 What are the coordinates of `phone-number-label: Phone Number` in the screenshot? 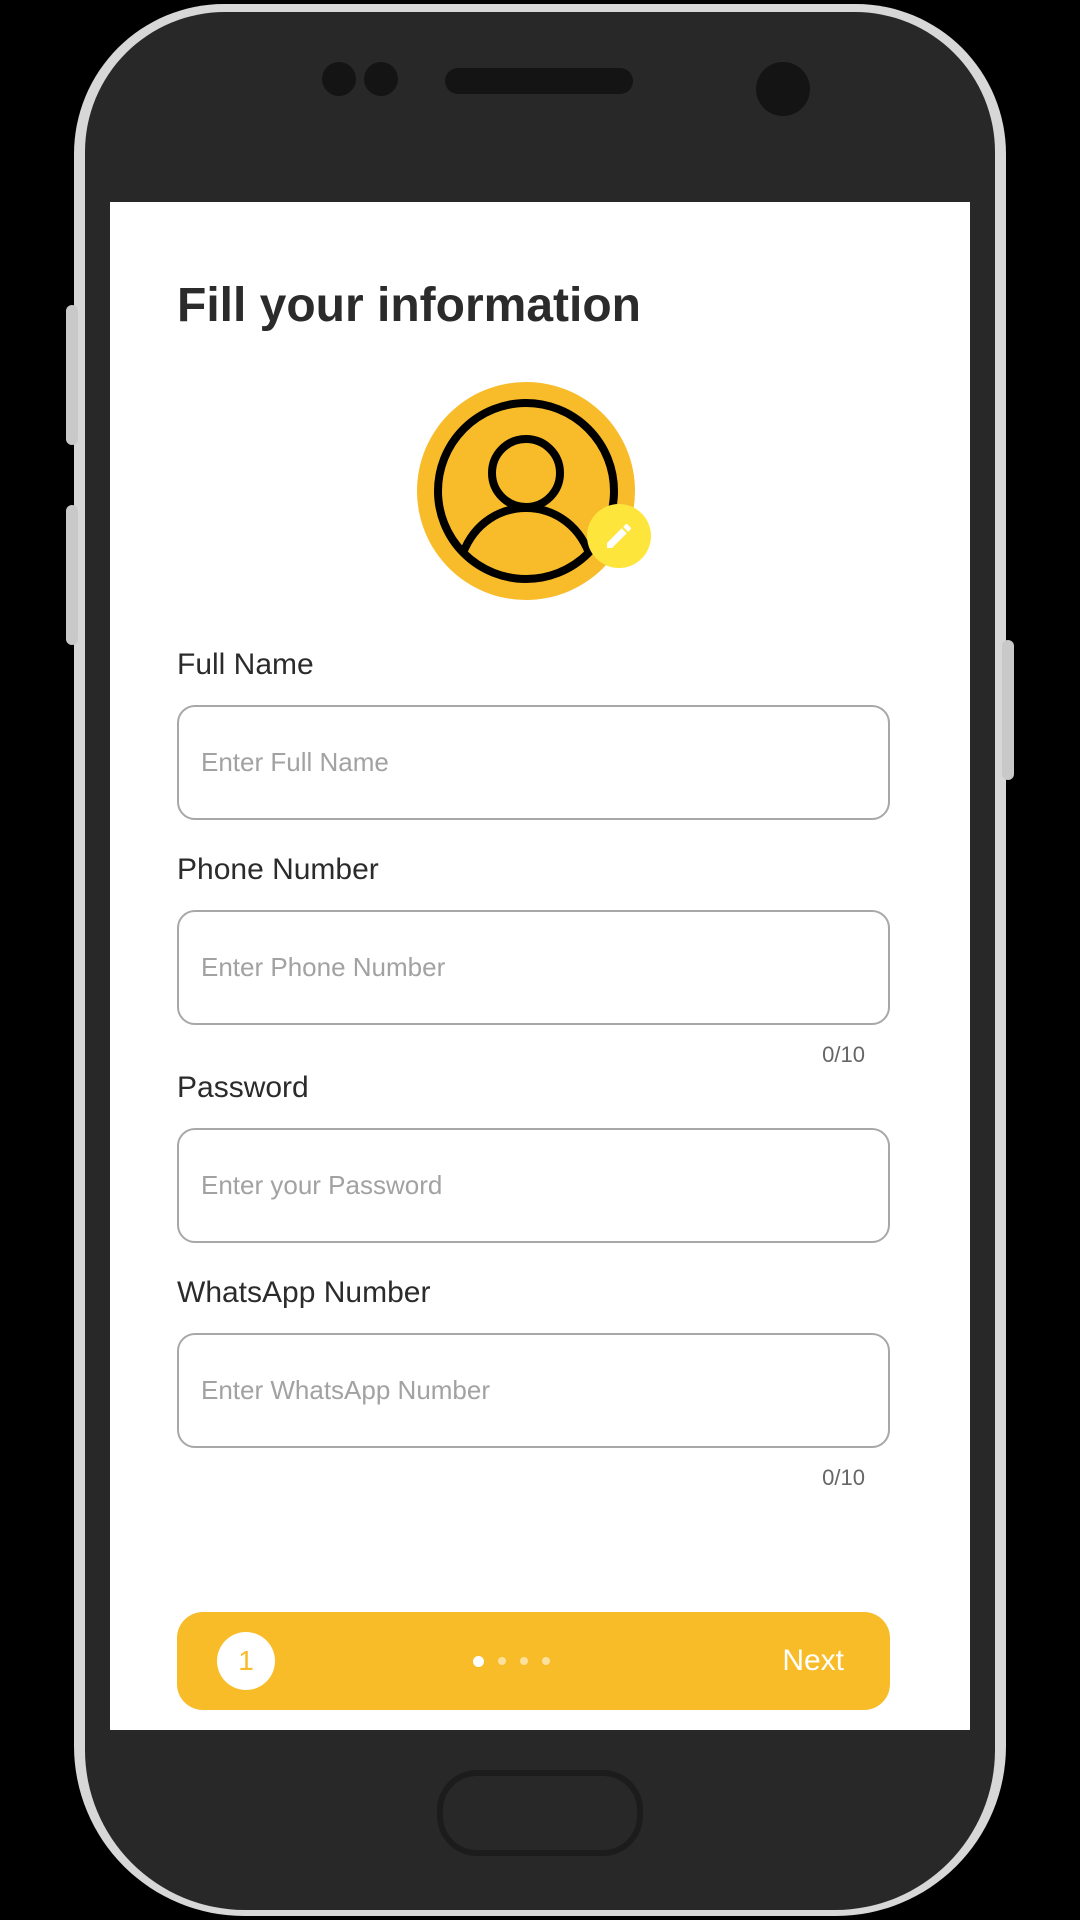 It's located at (278, 869).